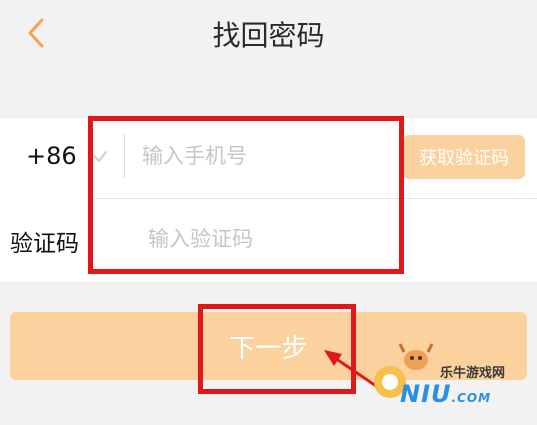  Describe the element at coordinates (473, 373) in the screenshot. I see `watermark-site-name: 乐牛游戏网` at that location.